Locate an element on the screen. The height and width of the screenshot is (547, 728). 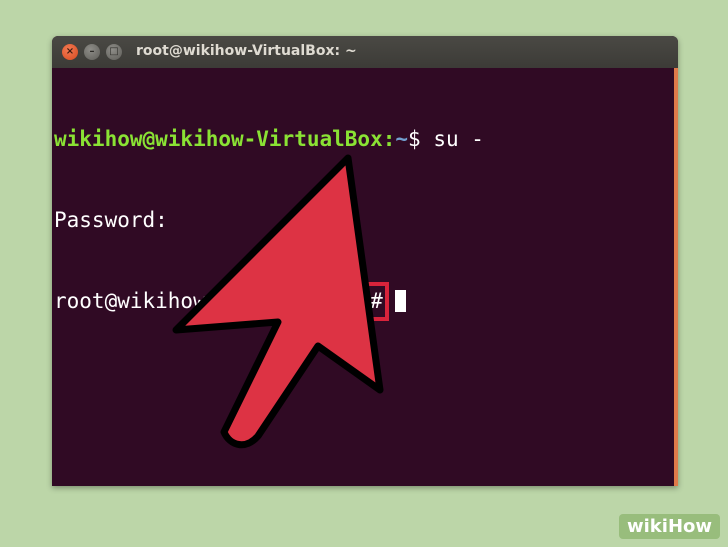
terminal-line-2: Password: is located at coordinates (111, 220).